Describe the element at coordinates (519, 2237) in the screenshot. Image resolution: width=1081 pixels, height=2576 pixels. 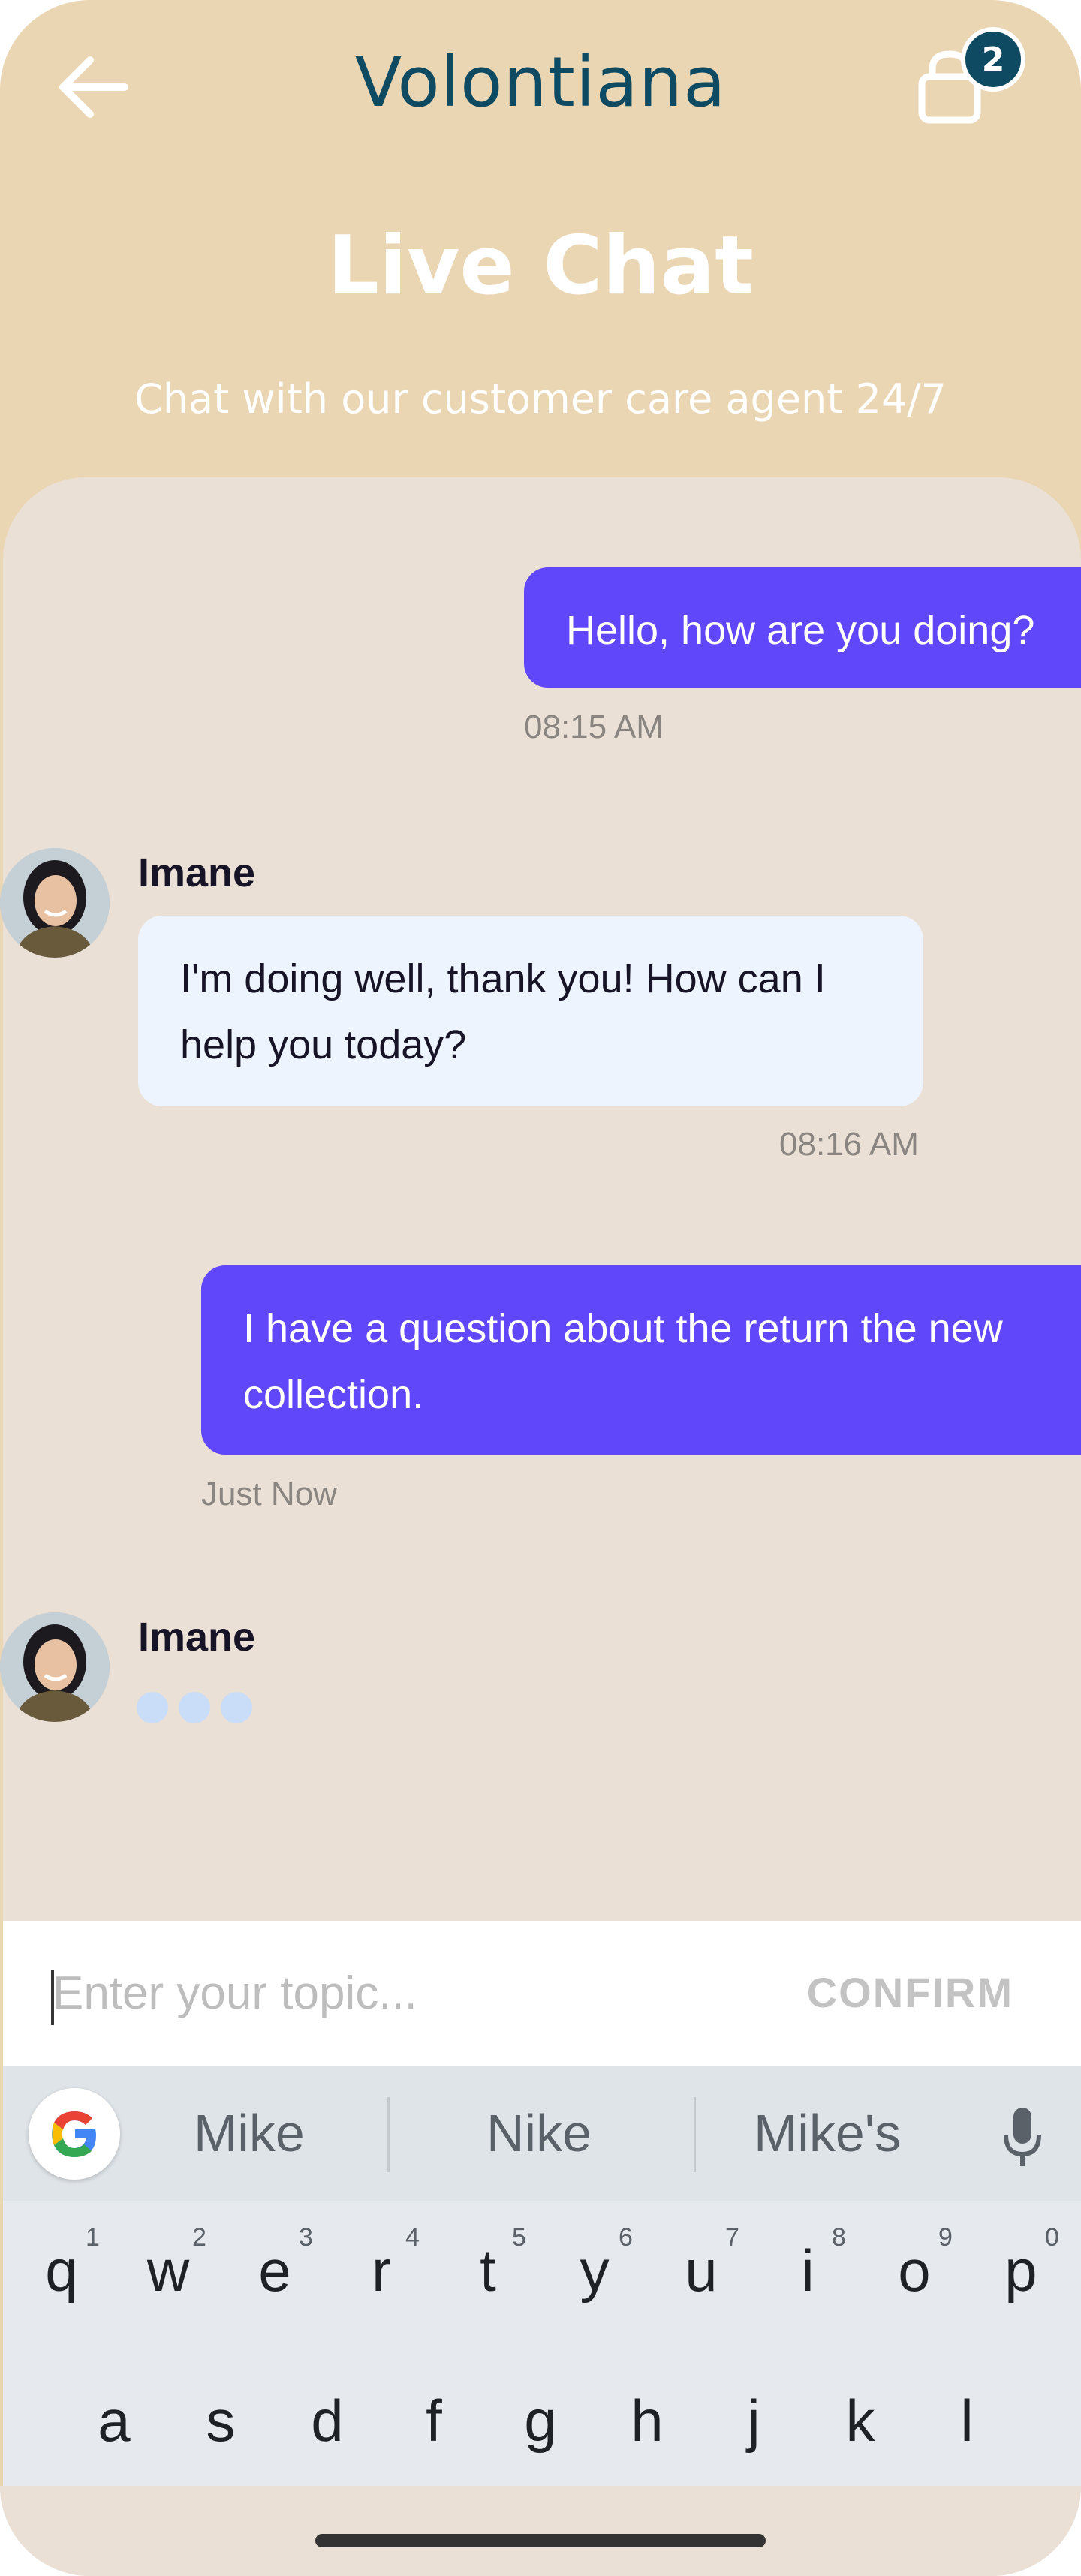
I see `key-hint-number: 5` at that location.